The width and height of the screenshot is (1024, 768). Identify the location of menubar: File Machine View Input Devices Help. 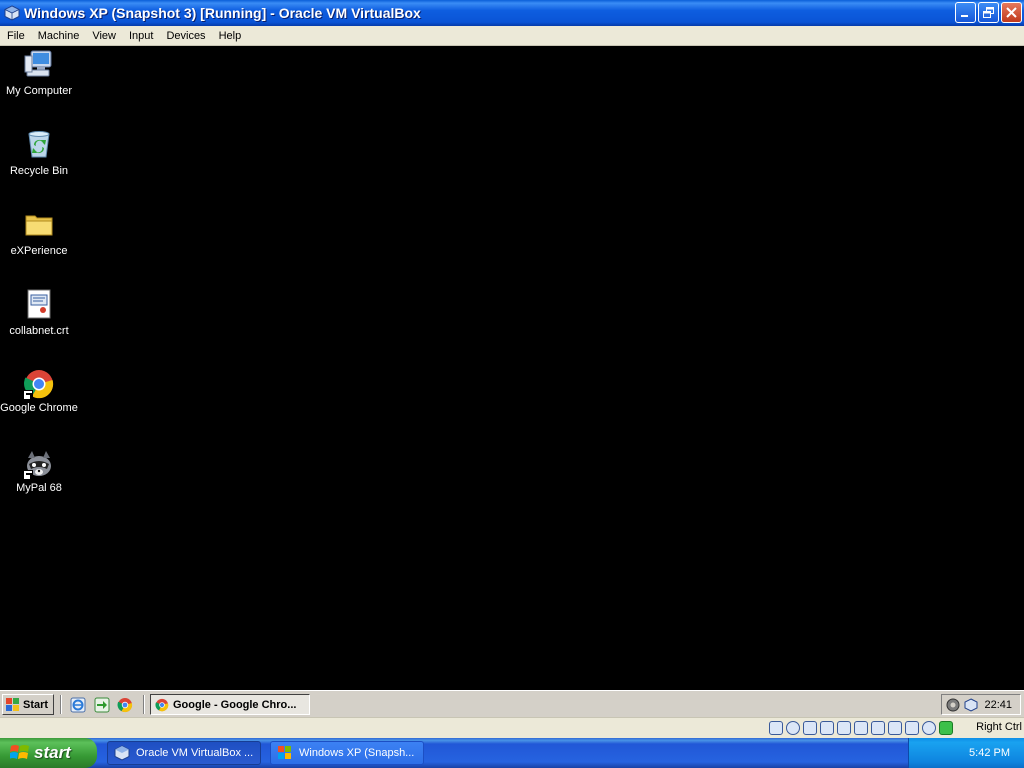
(512, 36).